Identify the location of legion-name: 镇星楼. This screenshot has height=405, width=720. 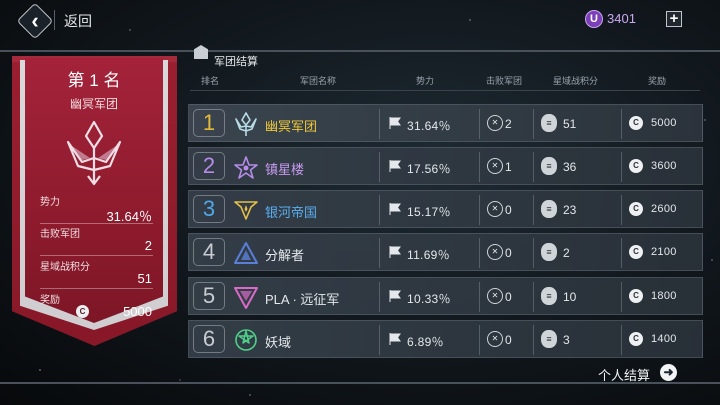
(284, 168).